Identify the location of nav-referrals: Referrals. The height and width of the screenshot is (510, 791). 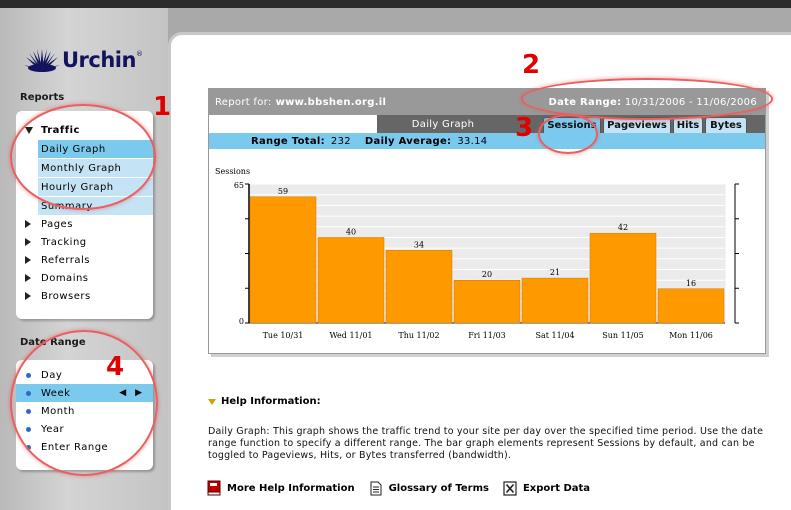
(84, 260).